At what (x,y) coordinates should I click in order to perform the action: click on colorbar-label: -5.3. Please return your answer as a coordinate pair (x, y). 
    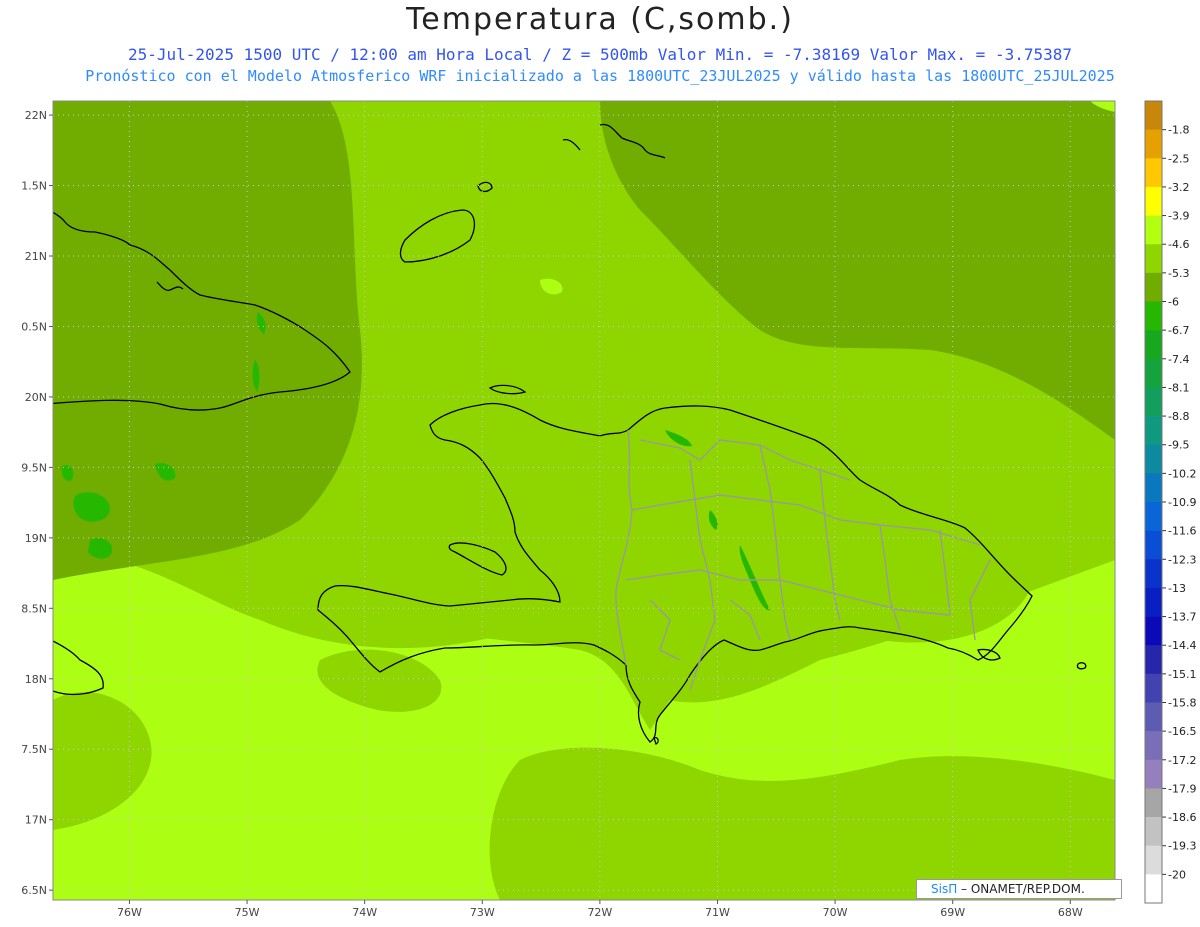
    Looking at the image, I should click on (1178, 273).